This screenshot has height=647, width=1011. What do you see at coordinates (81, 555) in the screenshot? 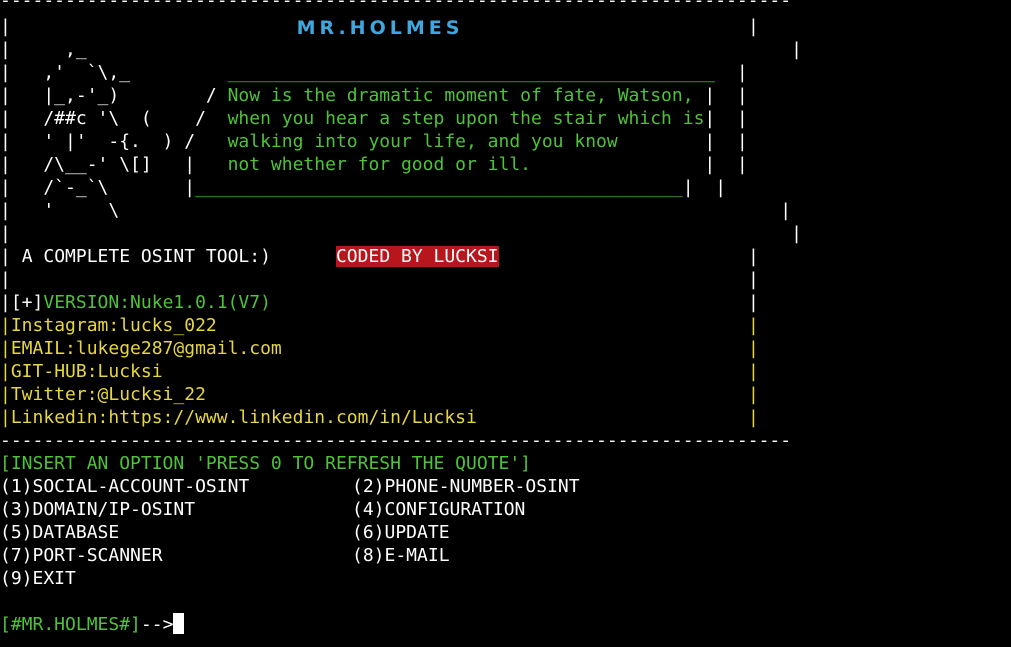
I see `menu-option-7: (7)PORT-SCANNER` at bounding box center [81, 555].